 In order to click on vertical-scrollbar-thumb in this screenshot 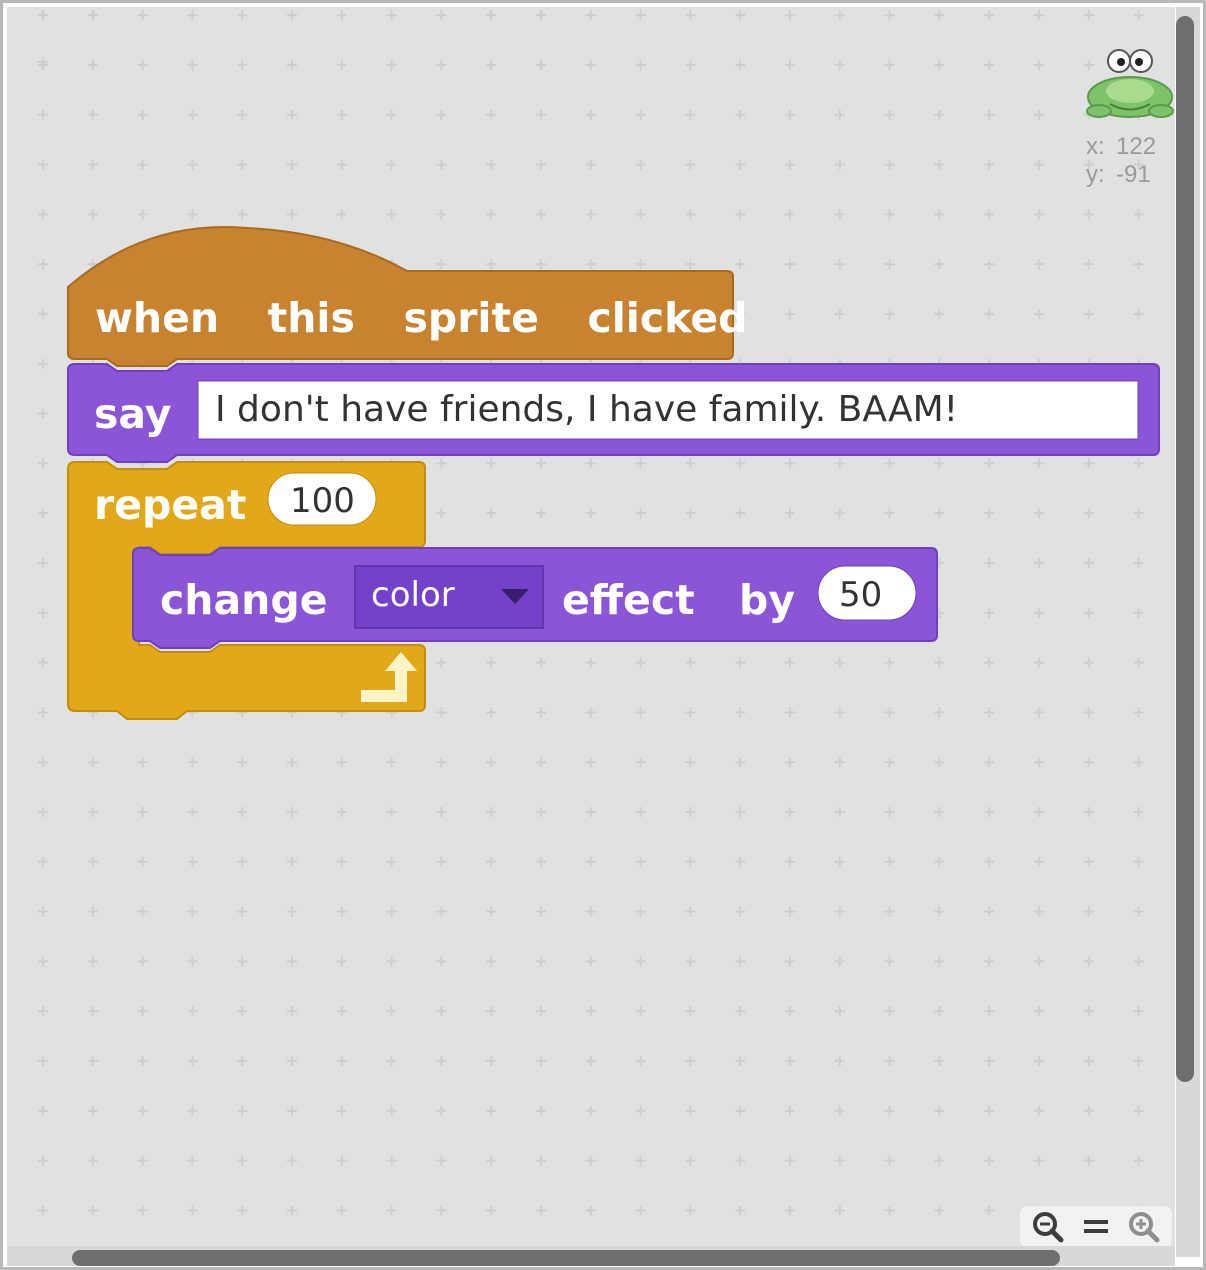, I will do `click(1185, 549)`.